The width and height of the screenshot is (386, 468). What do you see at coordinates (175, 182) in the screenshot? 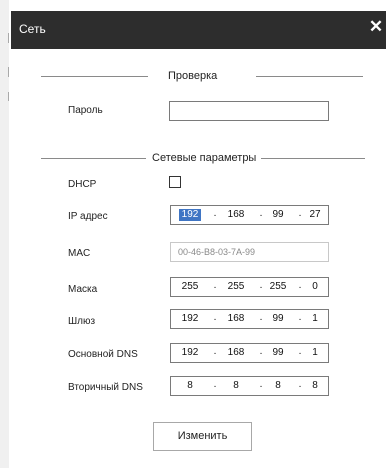
I see `dhcp-checkbox` at bounding box center [175, 182].